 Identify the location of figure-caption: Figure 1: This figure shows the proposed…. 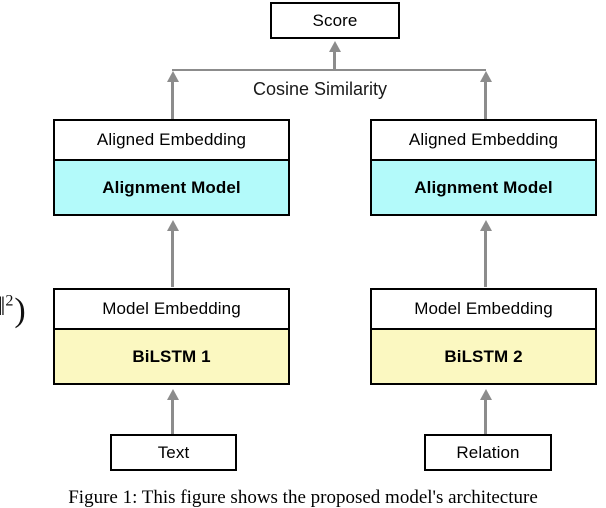
(303, 497).